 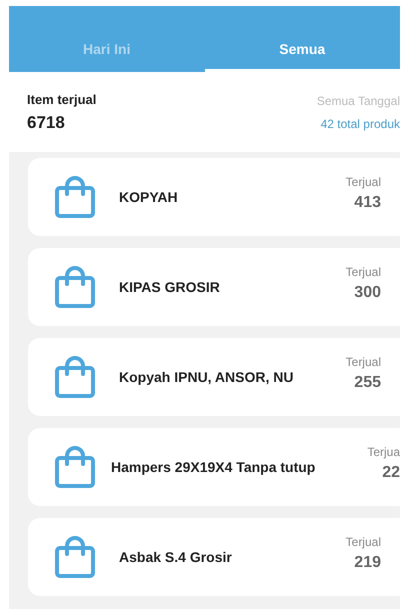 What do you see at coordinates (170, 287) in the screenshot?
I see `product-name: KIPAS GROSIR` at bounding box center [170, 287].